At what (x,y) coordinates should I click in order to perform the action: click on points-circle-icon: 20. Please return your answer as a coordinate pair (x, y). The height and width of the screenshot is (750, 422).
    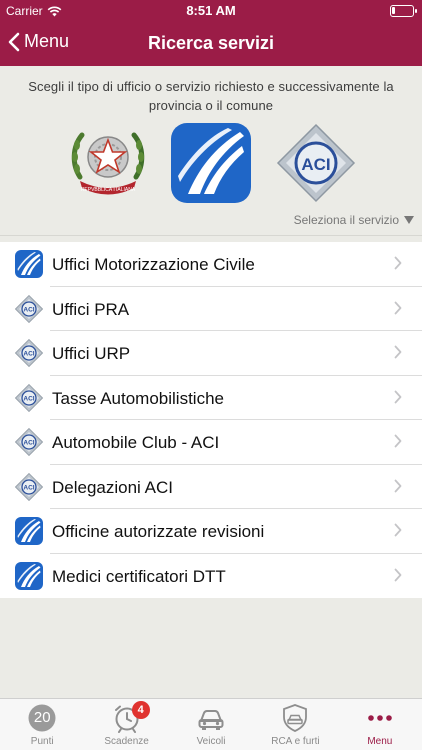
    Looking at the image, I should click on (42, 718).